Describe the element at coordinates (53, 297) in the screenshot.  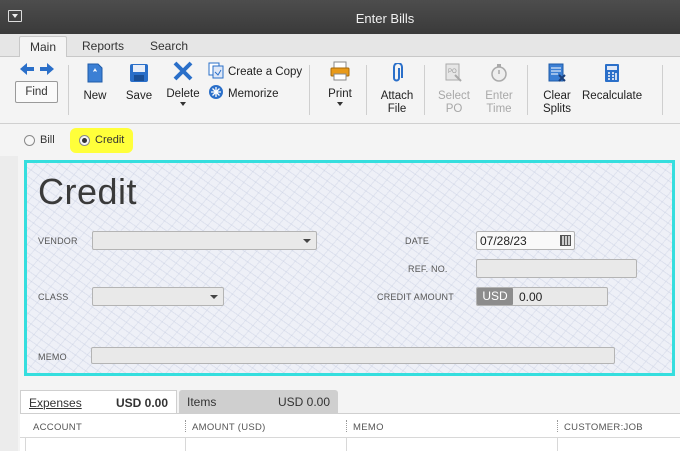
I see `class-label: CLASS` at that location.